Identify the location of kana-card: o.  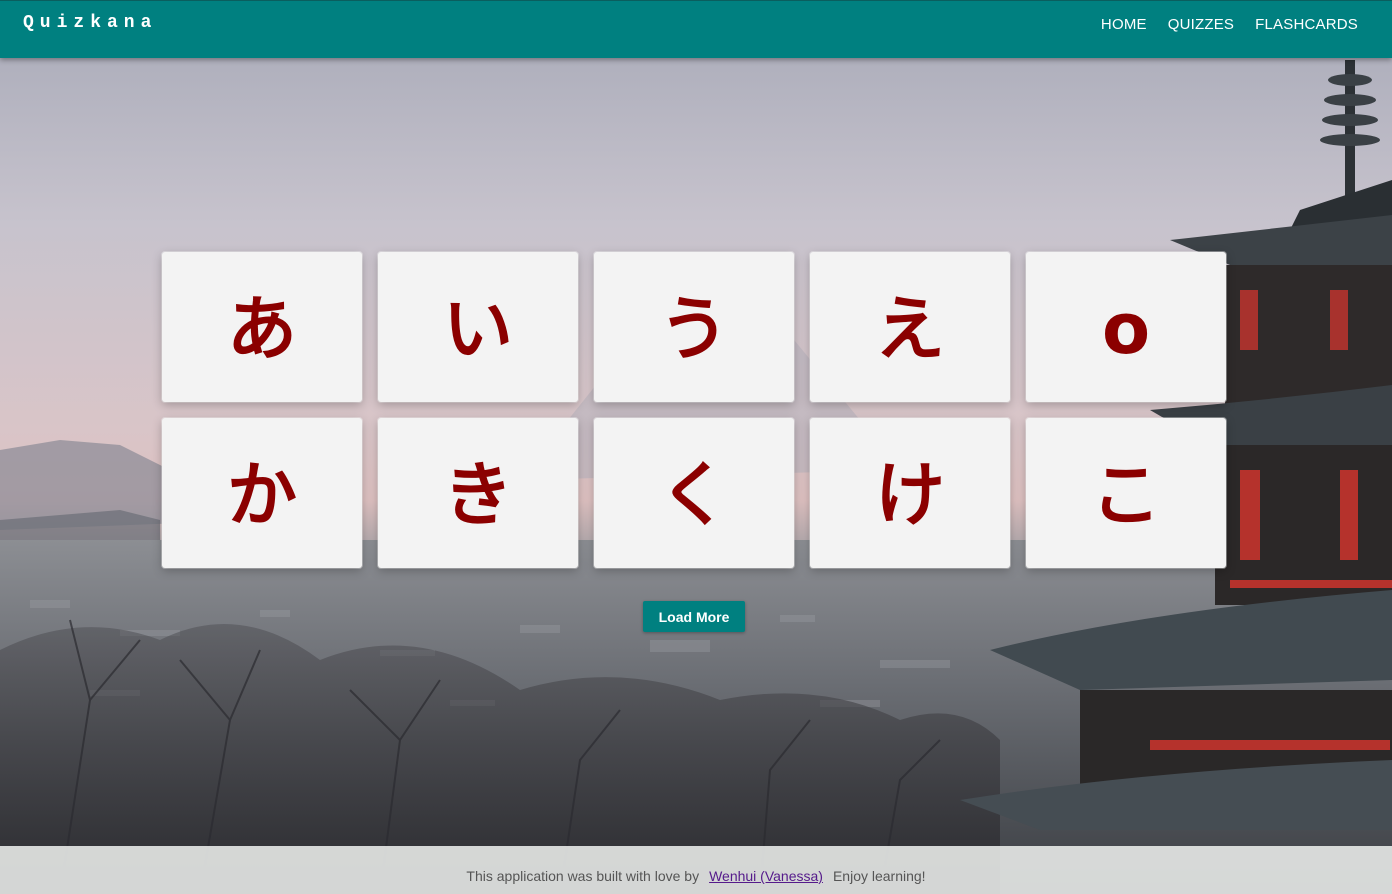
(1126, 327).